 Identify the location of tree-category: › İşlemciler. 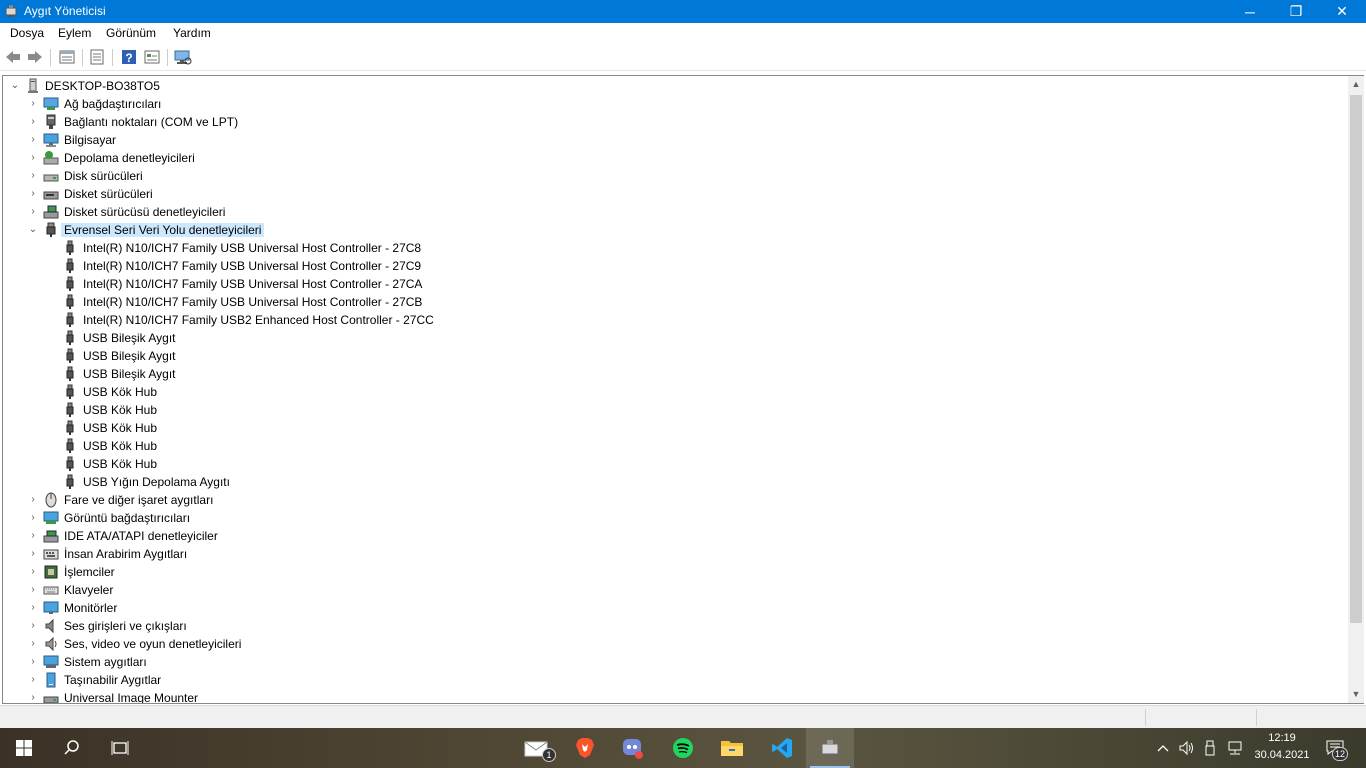
(673, 572).